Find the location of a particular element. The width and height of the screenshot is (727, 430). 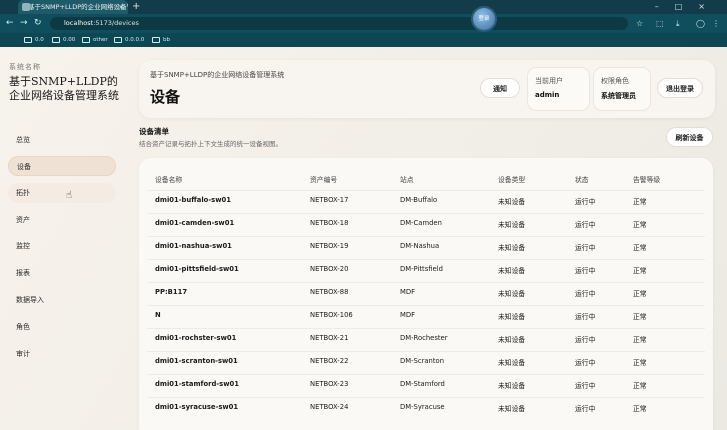

cell-device-name: dmi01-rochster-sw01 is located at coordinates (196, 338).